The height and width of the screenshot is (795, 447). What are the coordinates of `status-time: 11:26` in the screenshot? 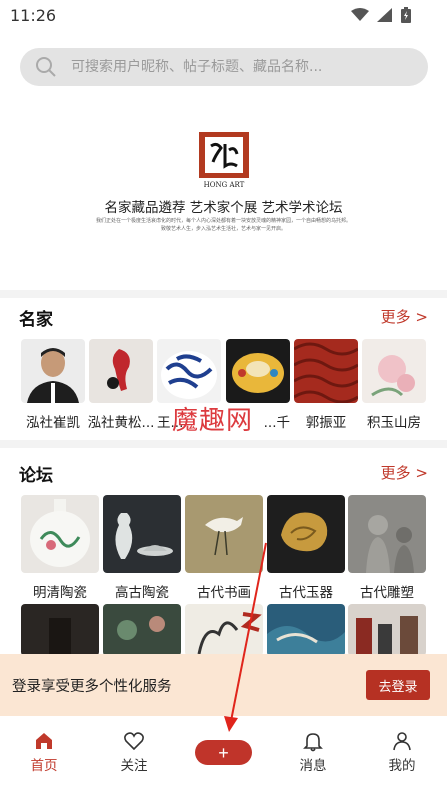 It's located at (33, 15).